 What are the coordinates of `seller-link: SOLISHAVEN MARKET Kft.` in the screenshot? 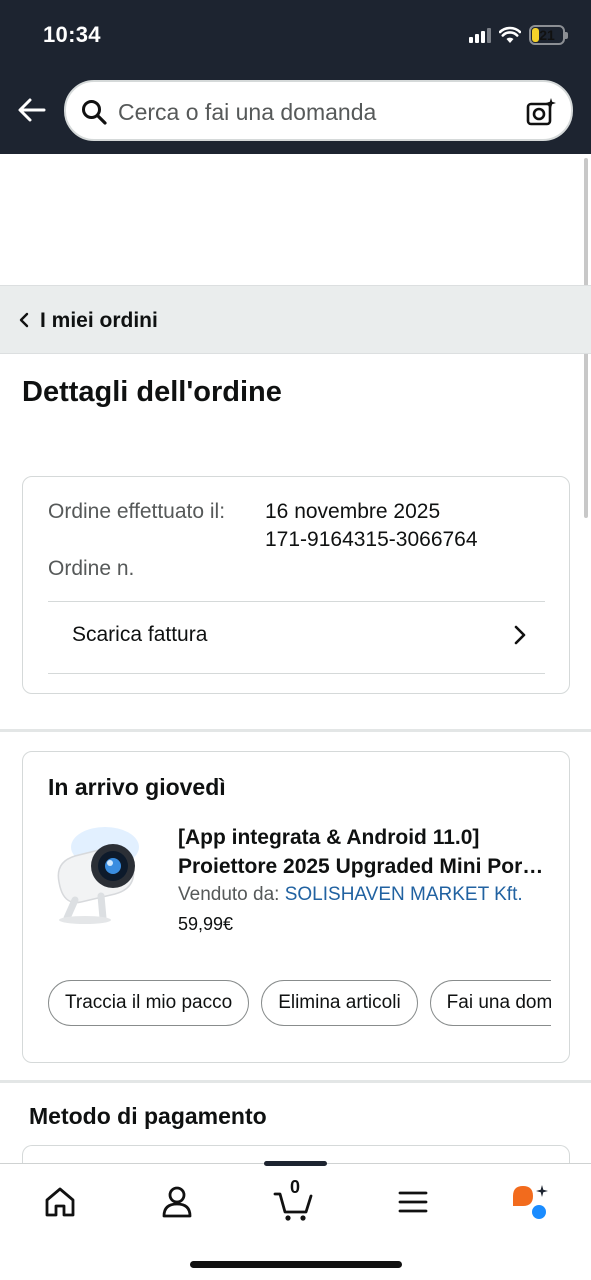 It's located at (404, 894).